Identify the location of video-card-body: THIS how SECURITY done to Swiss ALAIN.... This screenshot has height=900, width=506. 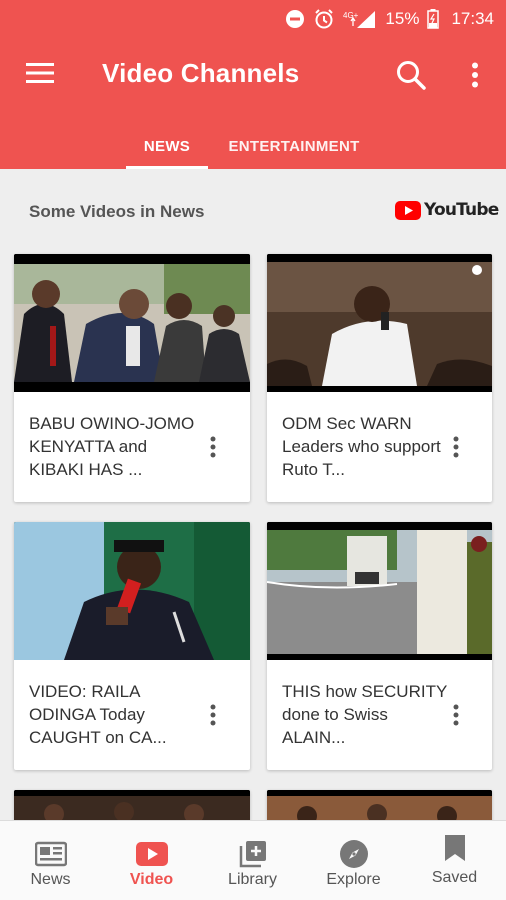
(379, 715).